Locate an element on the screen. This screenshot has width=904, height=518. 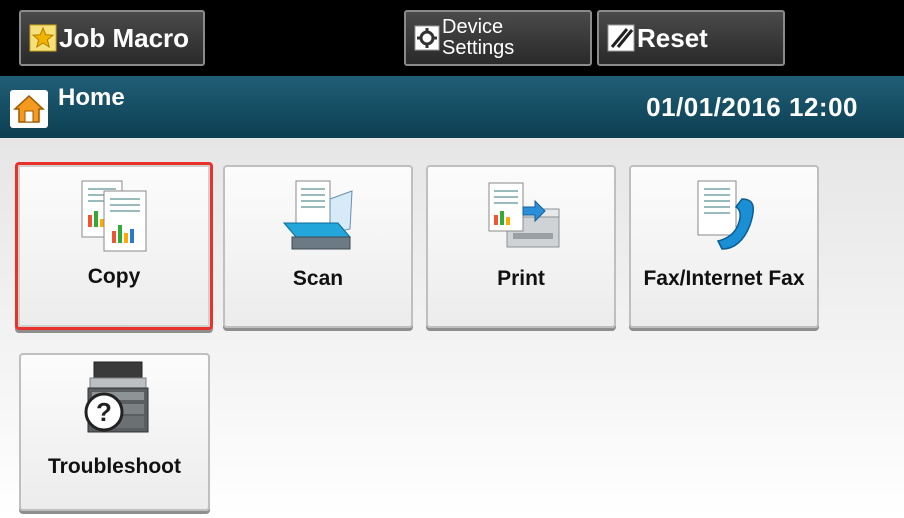
print-icon is located at coordinates (521, 217).